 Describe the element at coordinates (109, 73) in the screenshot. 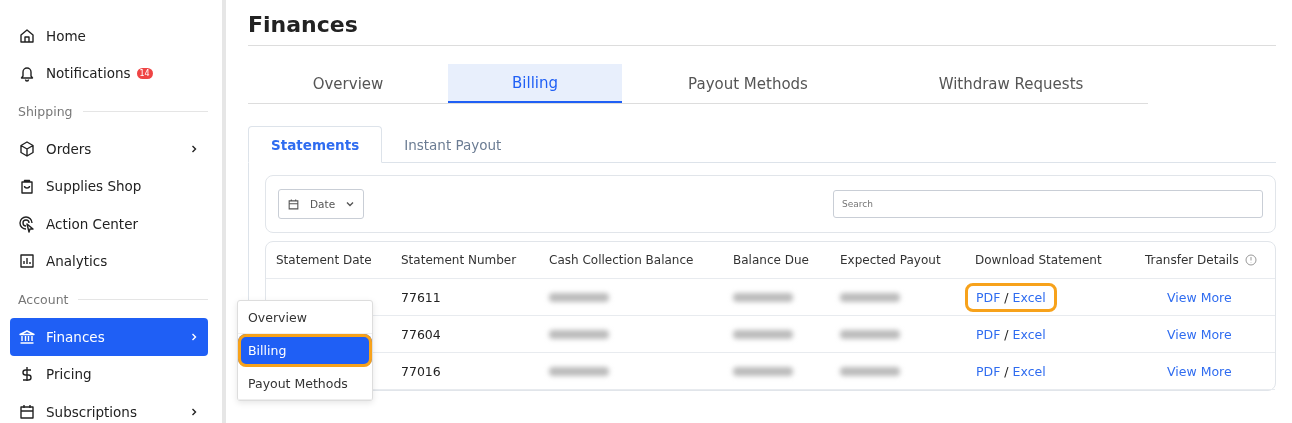

I see `sidebar-item: Notifications 14` at that location.